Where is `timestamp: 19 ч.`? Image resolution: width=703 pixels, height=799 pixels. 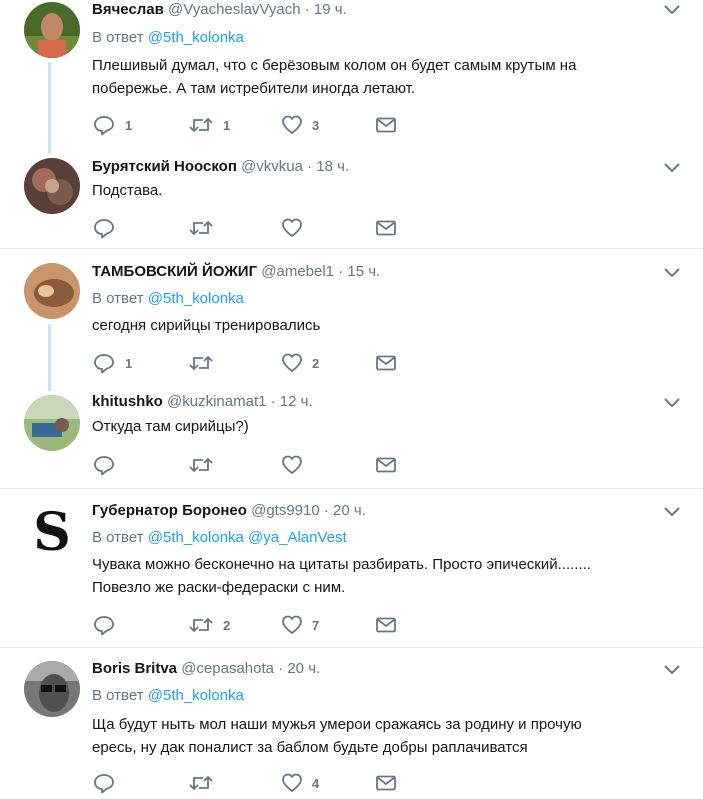
timestamp: 19 ч. is located at coordinates (330, 9).